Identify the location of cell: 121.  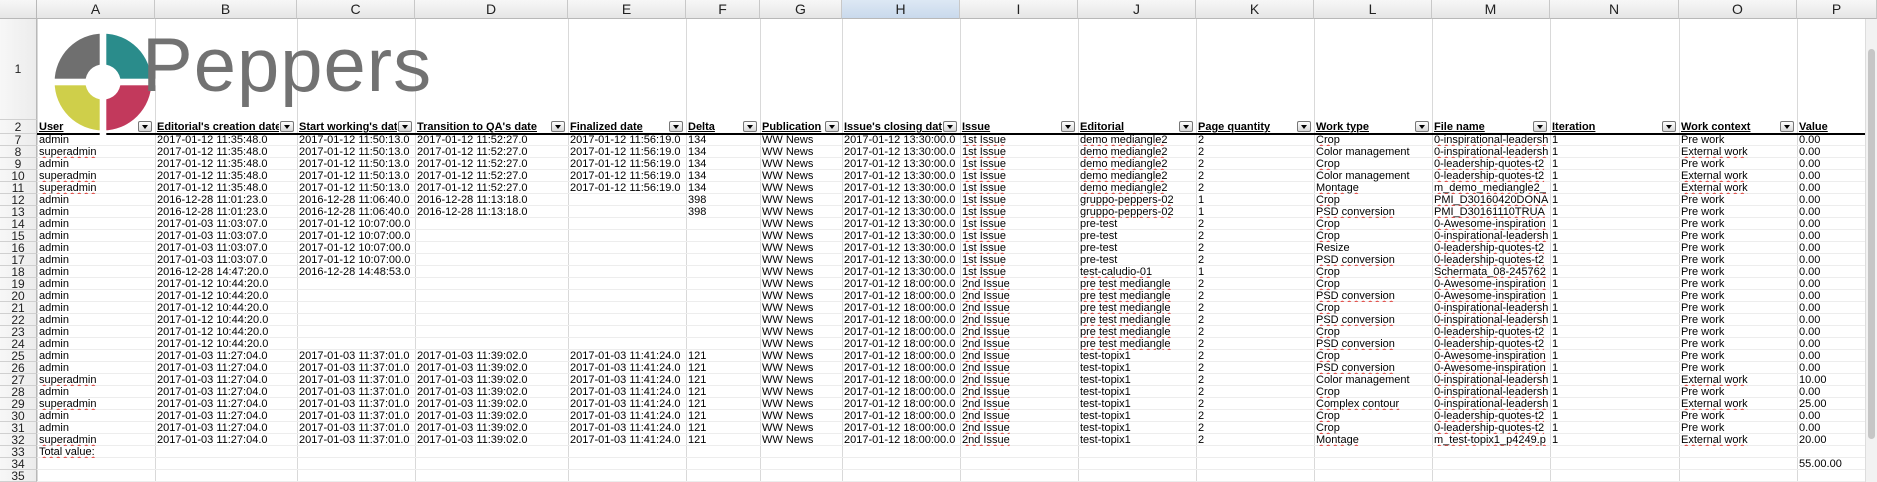
(723, 392).